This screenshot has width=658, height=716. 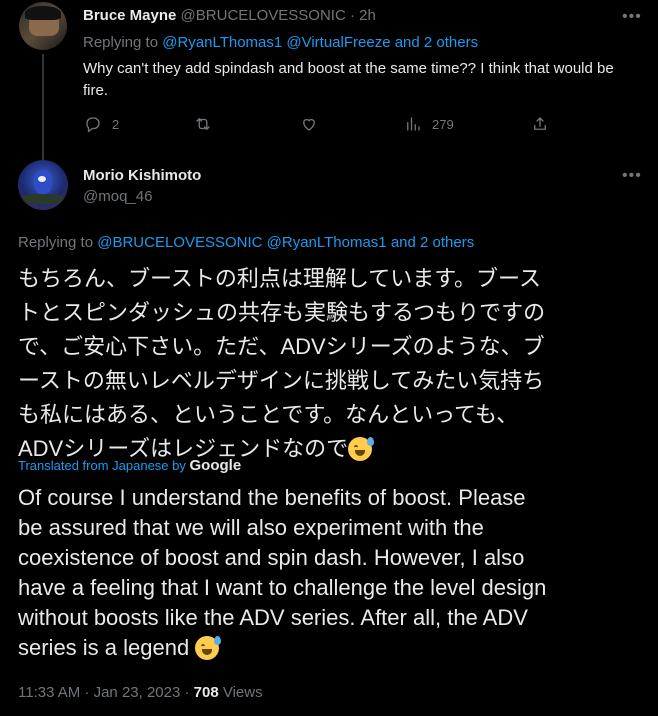 I want to click on views-count: 279, so click(x=443, y=124).